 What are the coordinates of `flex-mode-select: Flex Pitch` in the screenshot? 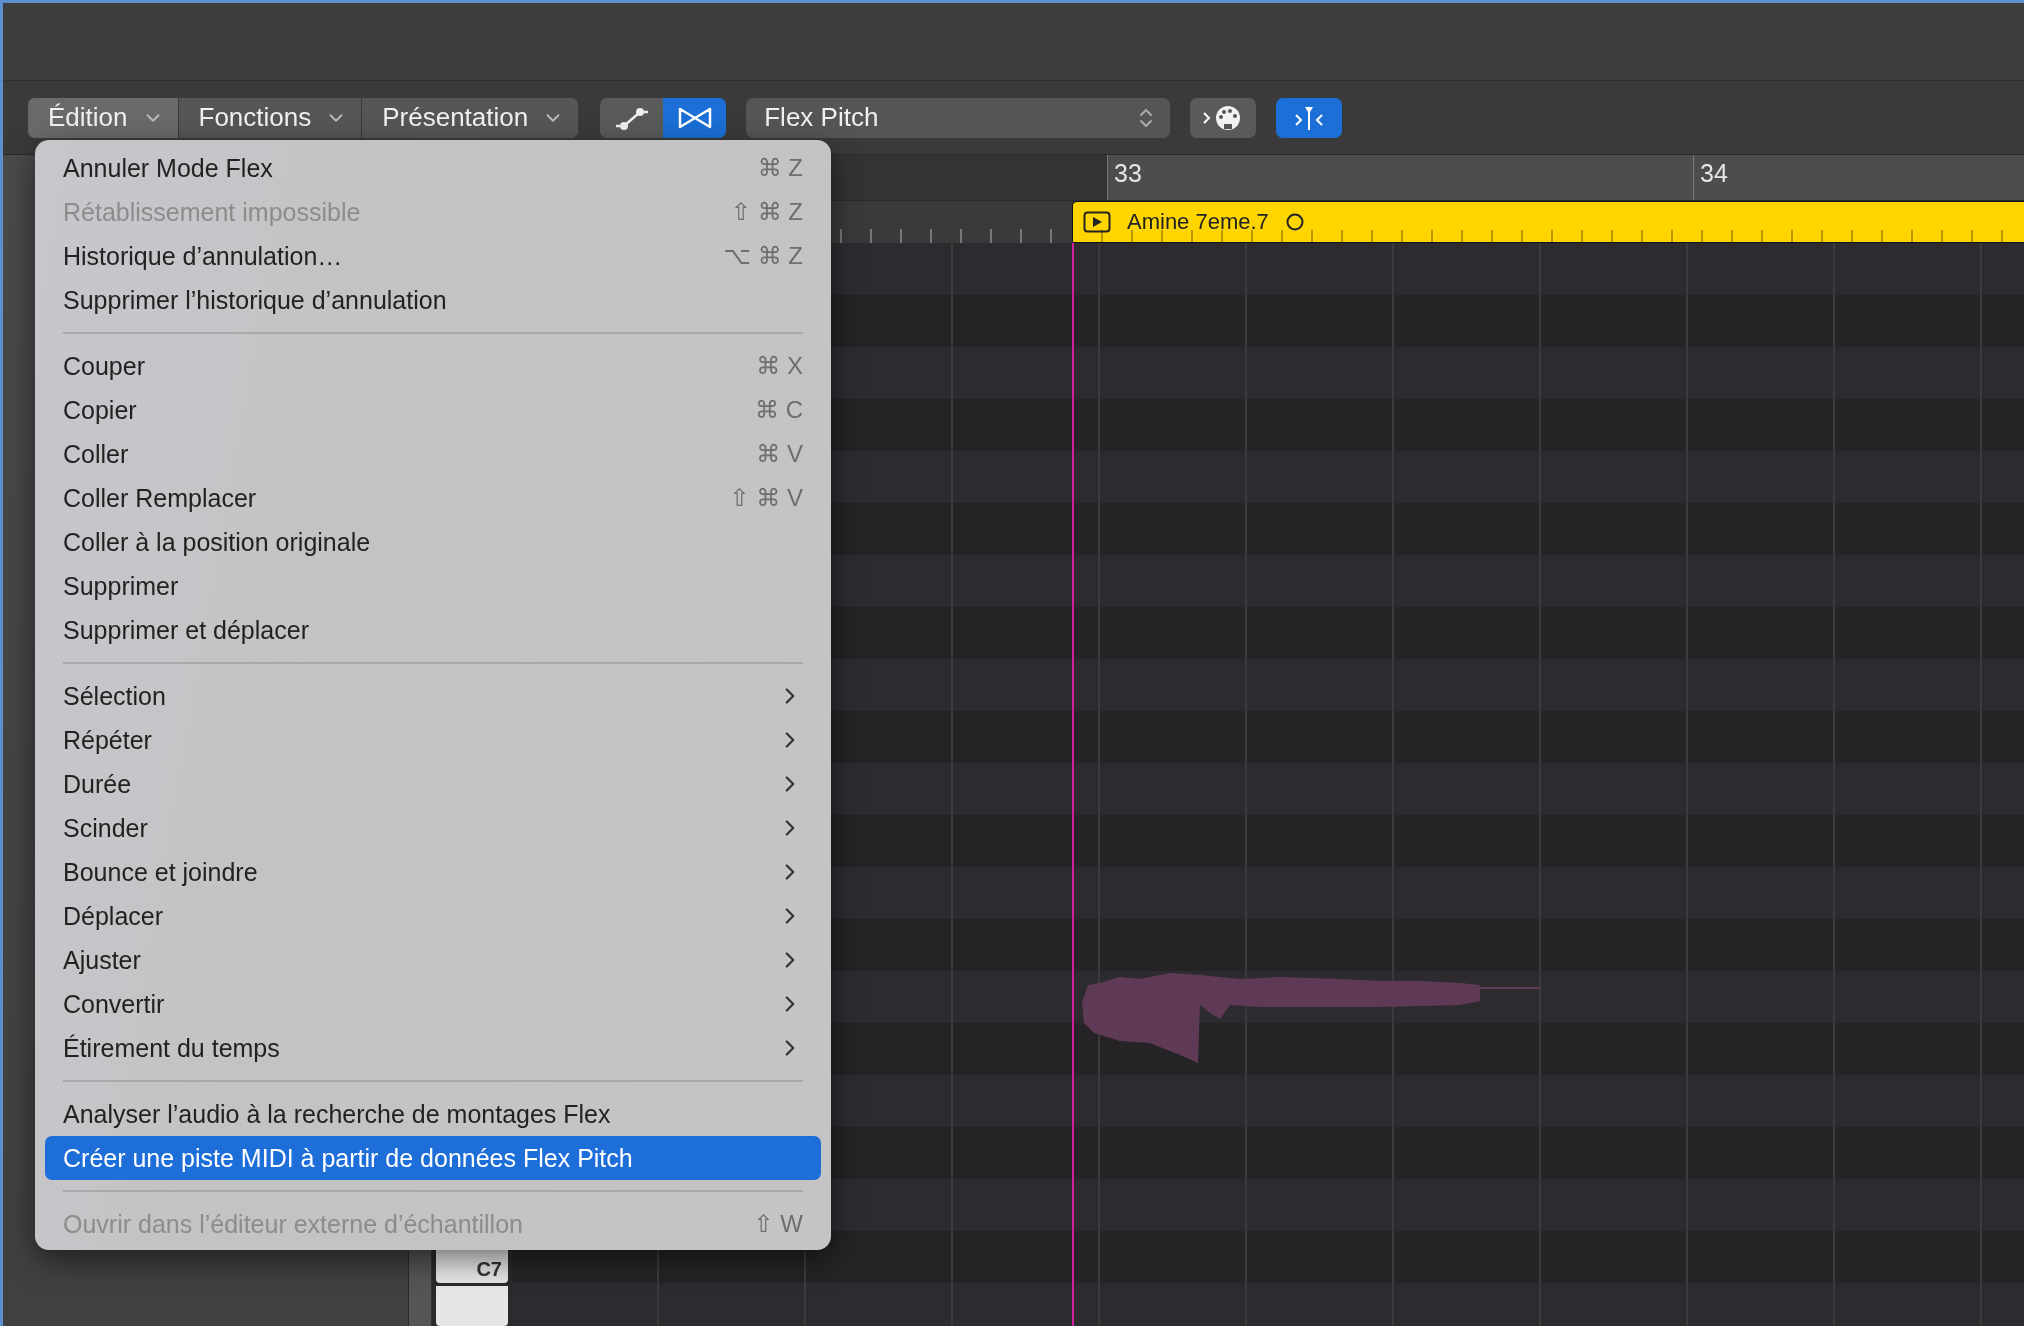 It's located at (958, 117).